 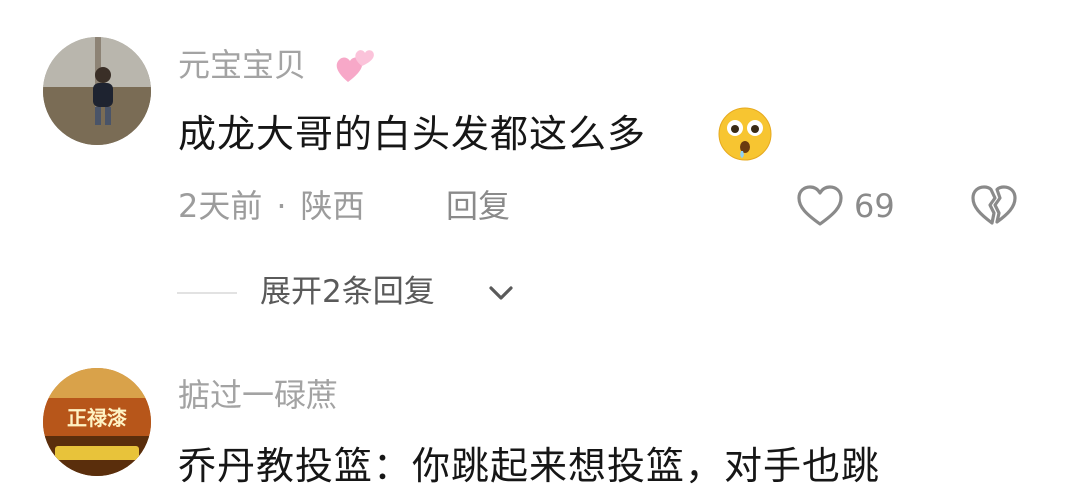 What do you see at coordinates (220, 206) in the screenshot?
I see `comment-time: 2天前` at bounding box center [220, 206].